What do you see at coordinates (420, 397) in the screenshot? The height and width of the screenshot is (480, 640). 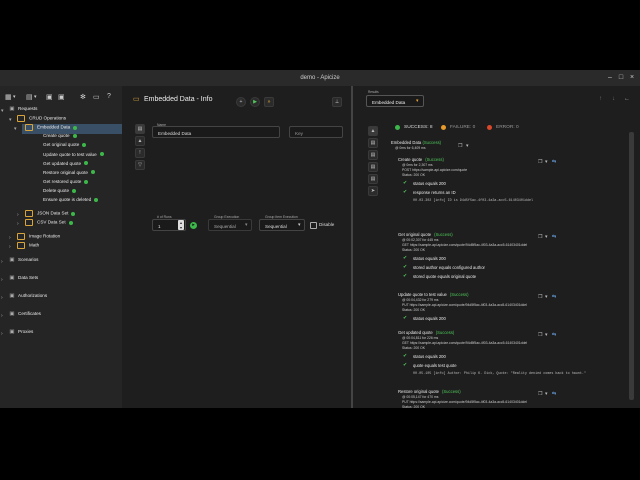 I see `section-time: @ 00:05,147 for 470 ms` at bounding box center [420, 397].